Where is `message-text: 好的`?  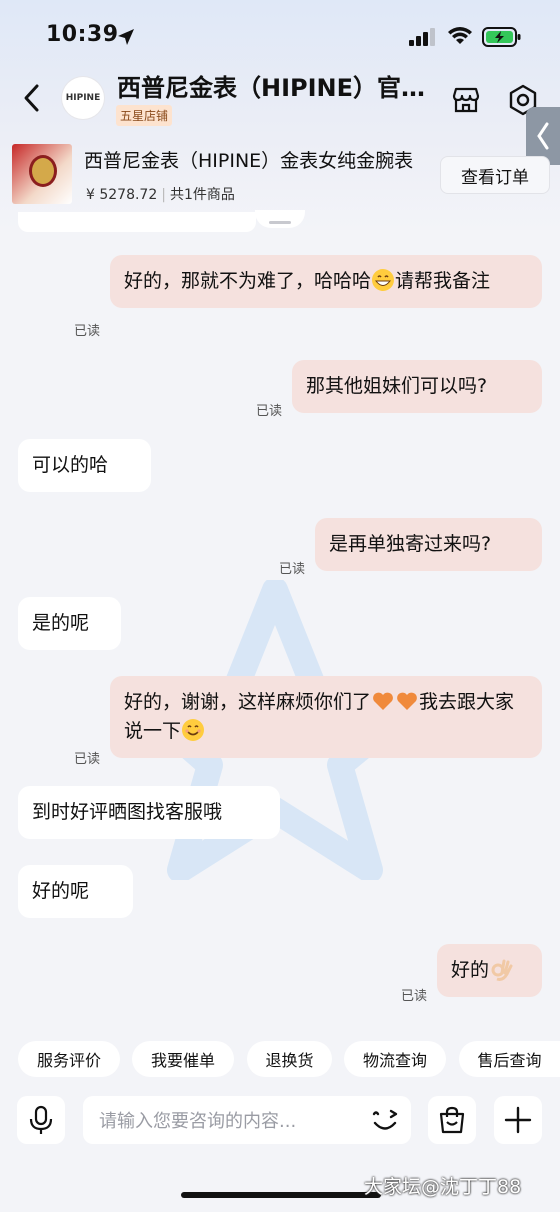
message-text: 好的 is located at coordinates (470, 970).